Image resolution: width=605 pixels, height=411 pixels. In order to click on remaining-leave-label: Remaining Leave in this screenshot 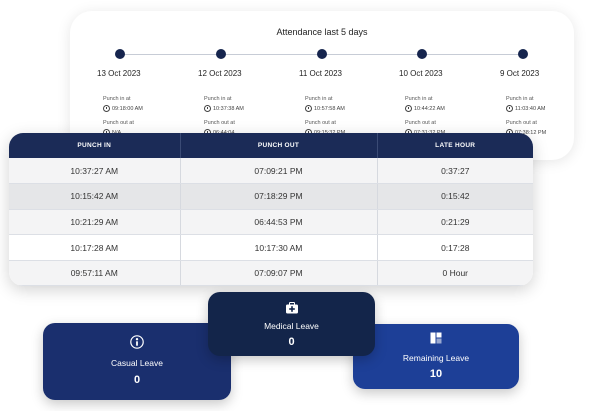, I will do `click(436, 358)`.